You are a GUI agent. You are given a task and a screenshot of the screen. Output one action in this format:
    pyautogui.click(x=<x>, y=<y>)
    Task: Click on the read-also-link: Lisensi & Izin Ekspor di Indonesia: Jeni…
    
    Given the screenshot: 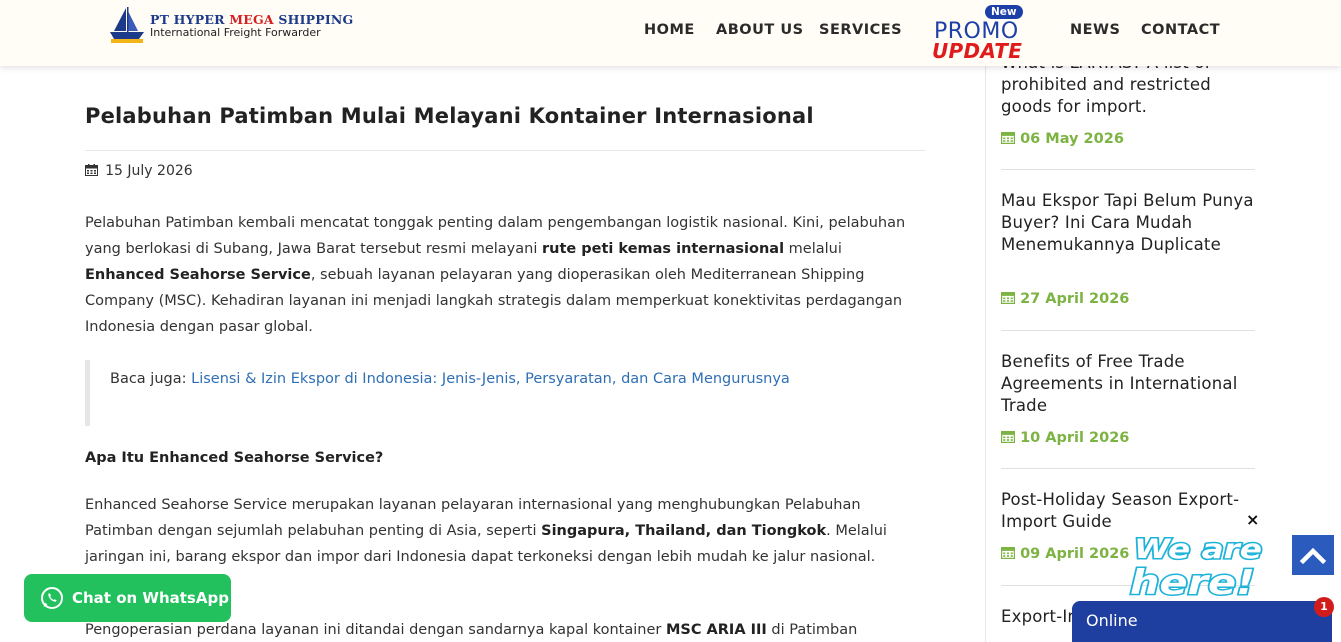 What is the action you would take?
    pyautogui.click(x=490, y=379)
    